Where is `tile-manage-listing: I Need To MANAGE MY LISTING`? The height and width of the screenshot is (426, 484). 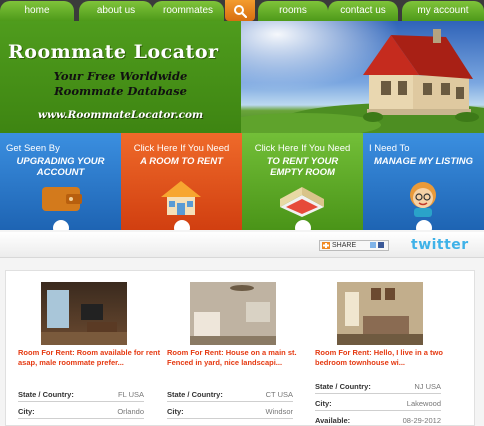 tile-manage-listing: I Need To MANAGE MY LISTING is located at coordinates (423, 181).